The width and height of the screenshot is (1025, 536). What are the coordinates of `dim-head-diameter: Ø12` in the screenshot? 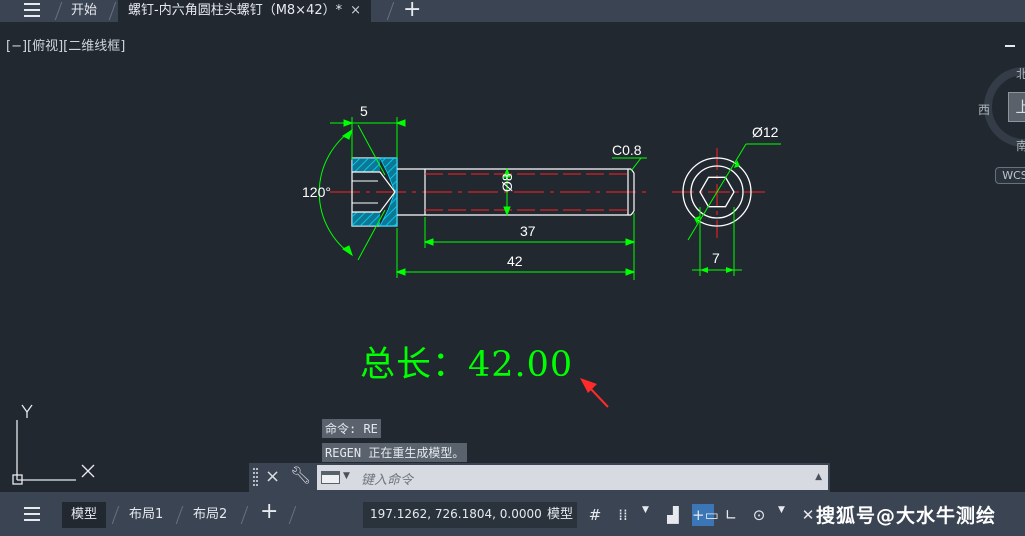 It's located at (765, 132).